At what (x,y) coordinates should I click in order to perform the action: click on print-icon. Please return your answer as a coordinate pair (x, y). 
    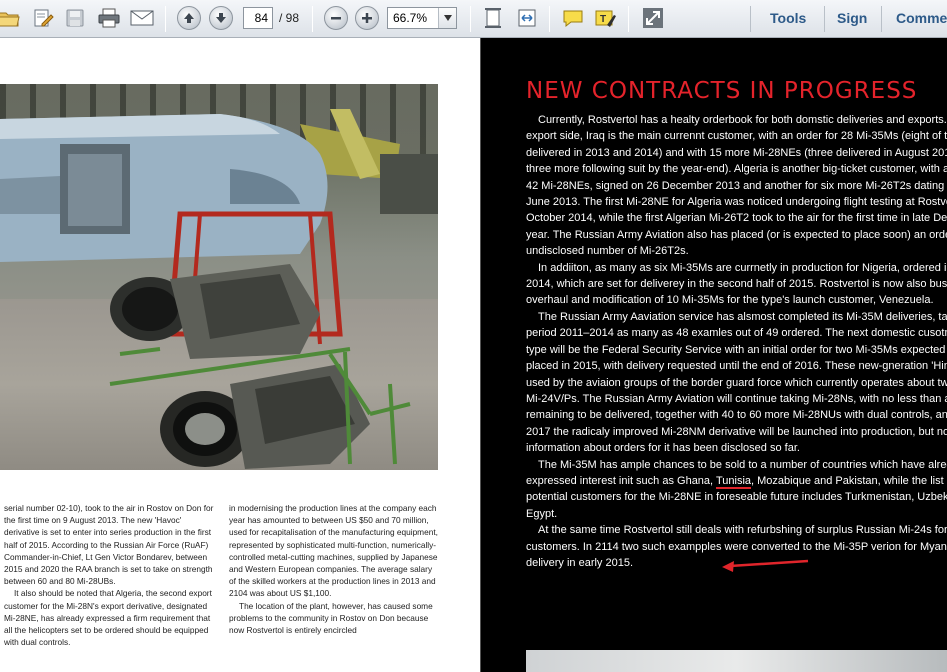
    Looking at the image, I should click on (109, 18).